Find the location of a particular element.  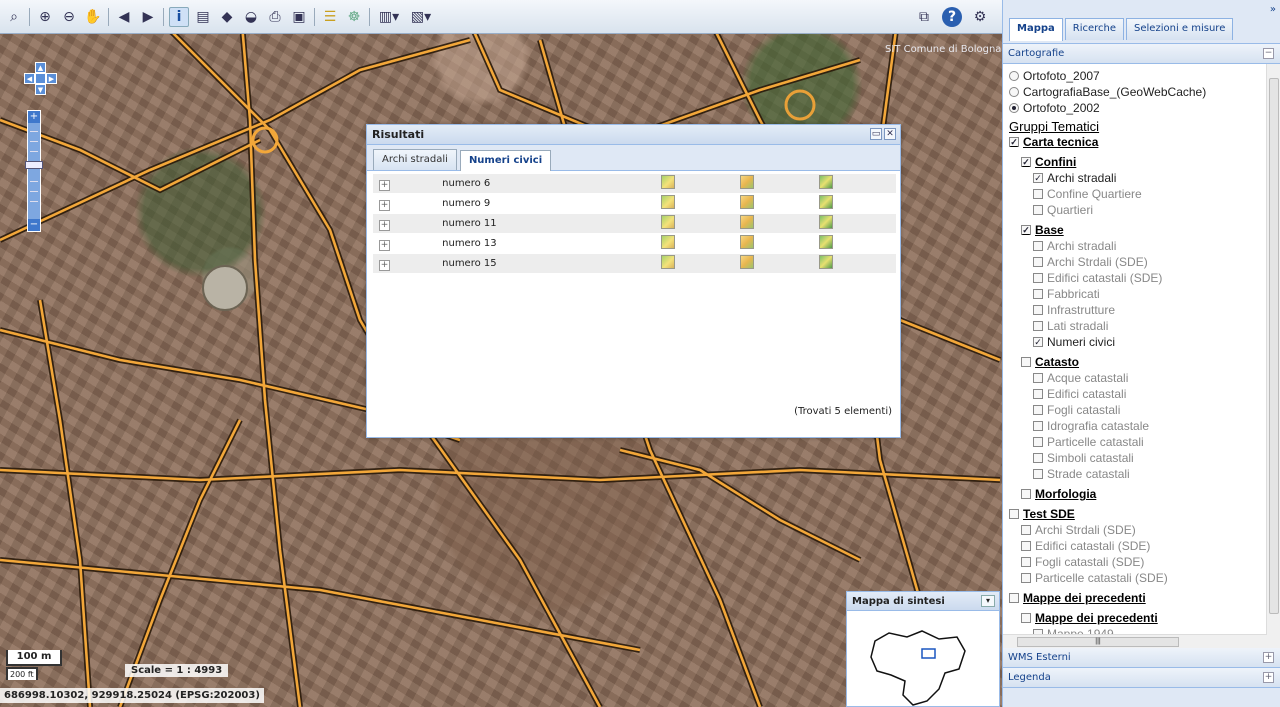

table-row: + numero 15 is located at coordinates (634, 264).